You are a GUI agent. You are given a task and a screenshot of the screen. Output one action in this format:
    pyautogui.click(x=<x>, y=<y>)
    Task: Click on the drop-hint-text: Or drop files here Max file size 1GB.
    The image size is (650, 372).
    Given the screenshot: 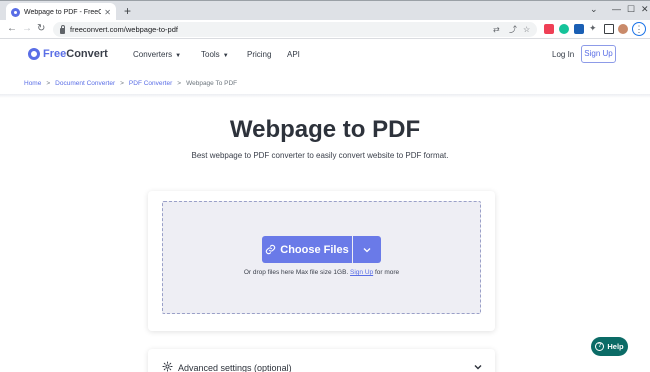 What is the action you would take?
    pyautogui.click(x=296, y=272)
    